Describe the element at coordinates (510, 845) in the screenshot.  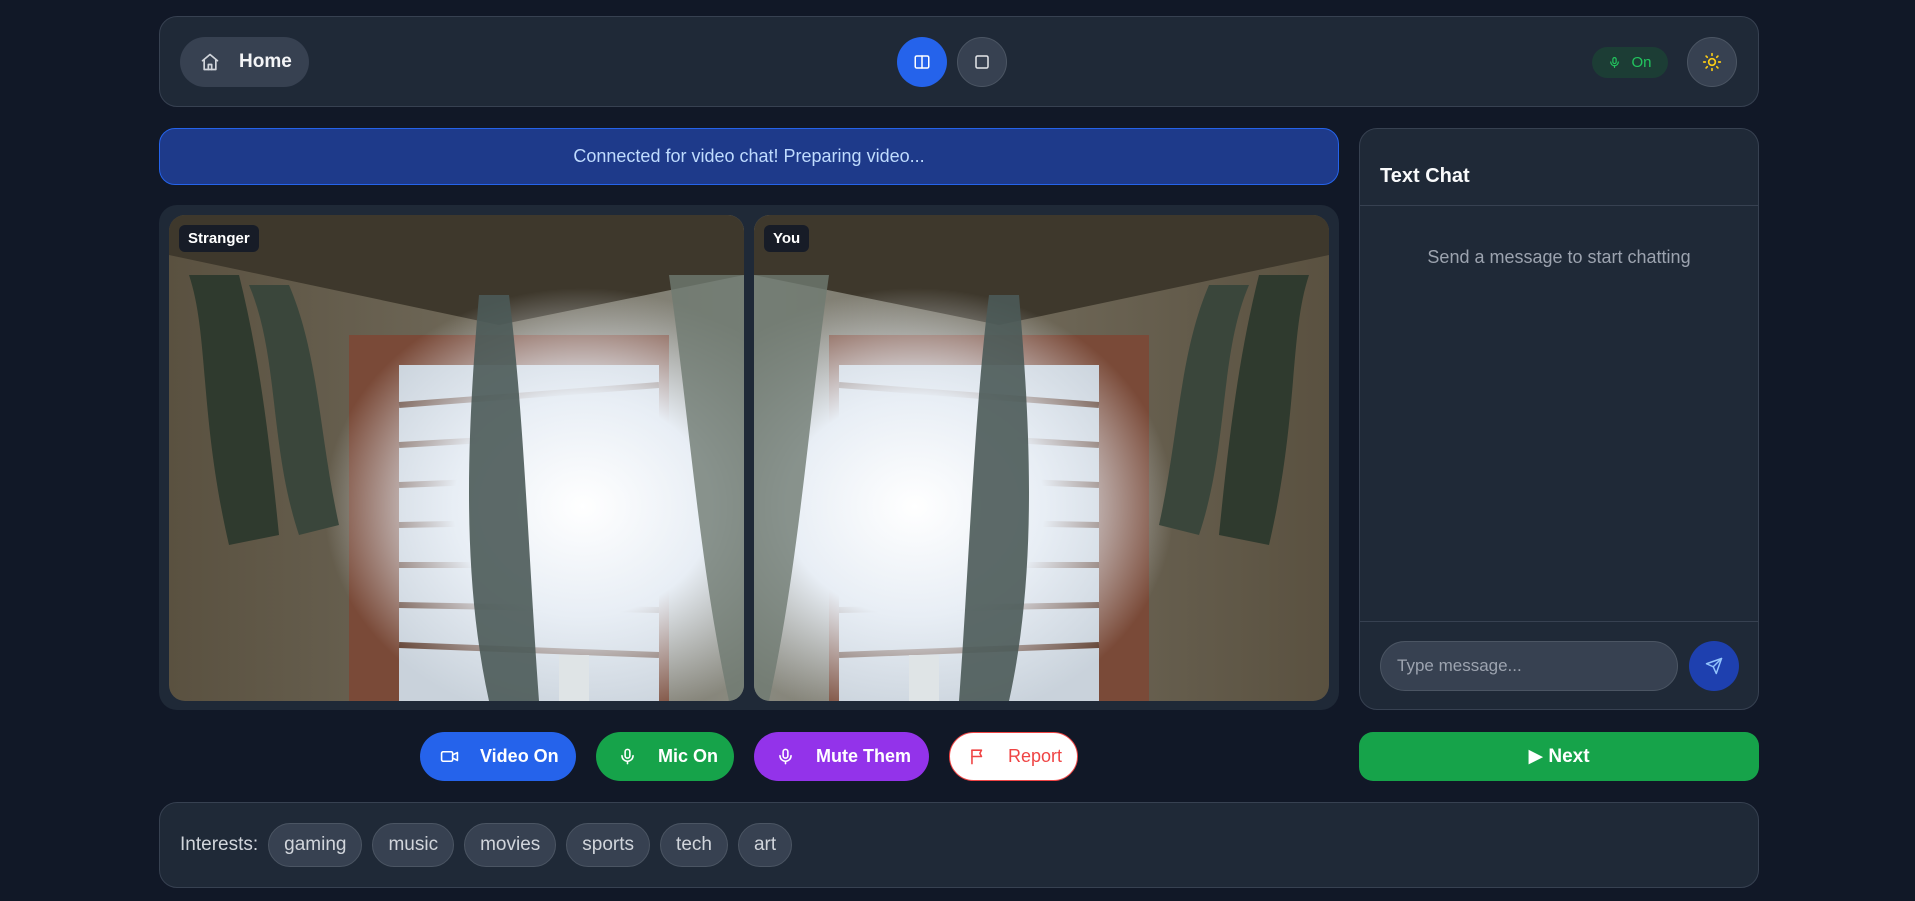
I see `interest-chip-movies: movies` at that location.